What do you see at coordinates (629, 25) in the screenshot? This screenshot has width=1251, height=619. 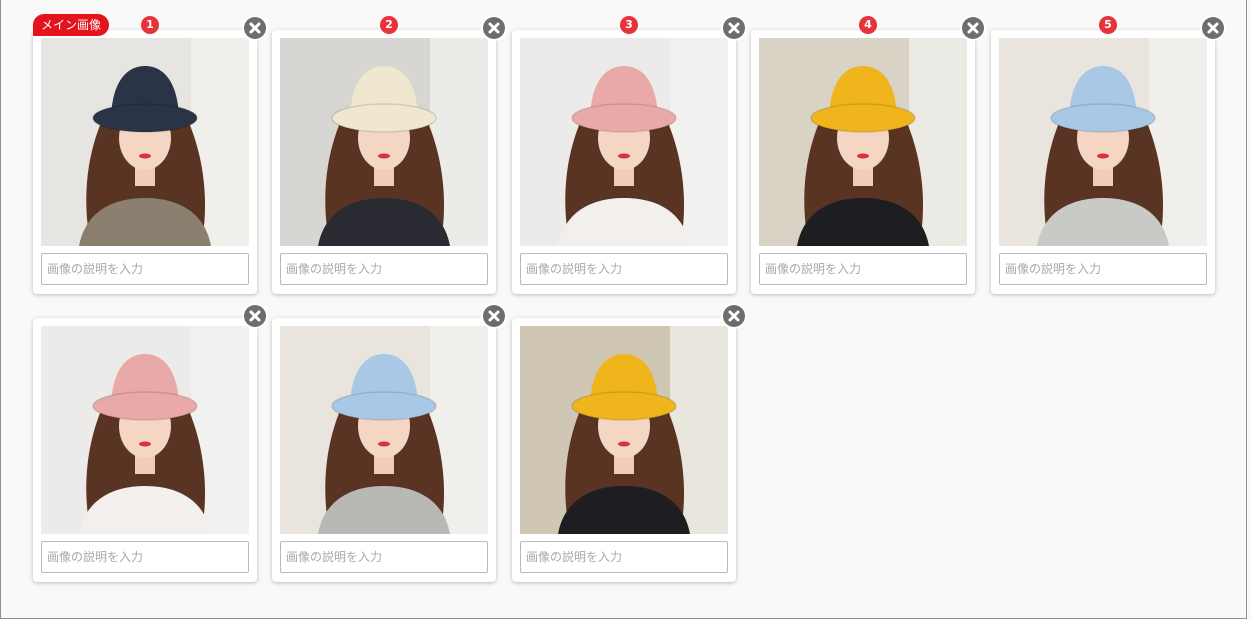 I see `image-order-number: 3` at bounding box center [629, 25].